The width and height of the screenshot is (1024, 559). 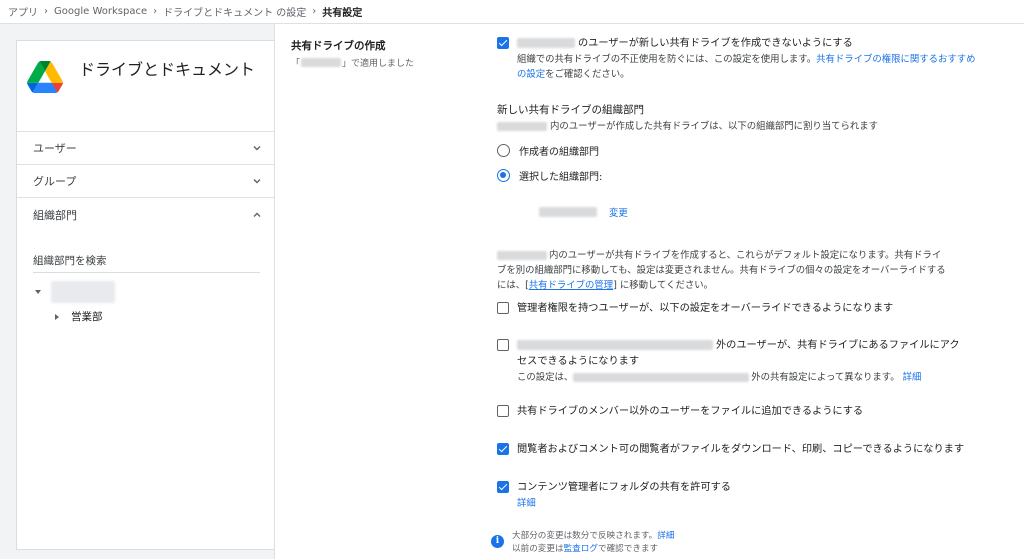 I want to click on setting-description: この設定は、 外の共有設定によって異なります。 詳細, so click(x=738, y=377).